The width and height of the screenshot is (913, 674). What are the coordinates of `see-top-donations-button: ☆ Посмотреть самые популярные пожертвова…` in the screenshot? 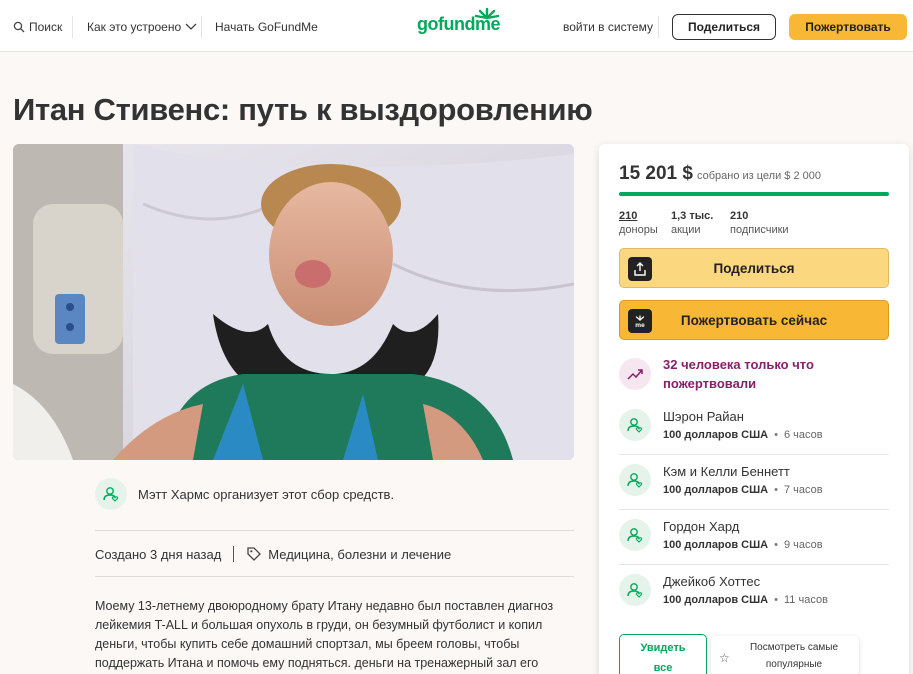 It's located at (785, 655).